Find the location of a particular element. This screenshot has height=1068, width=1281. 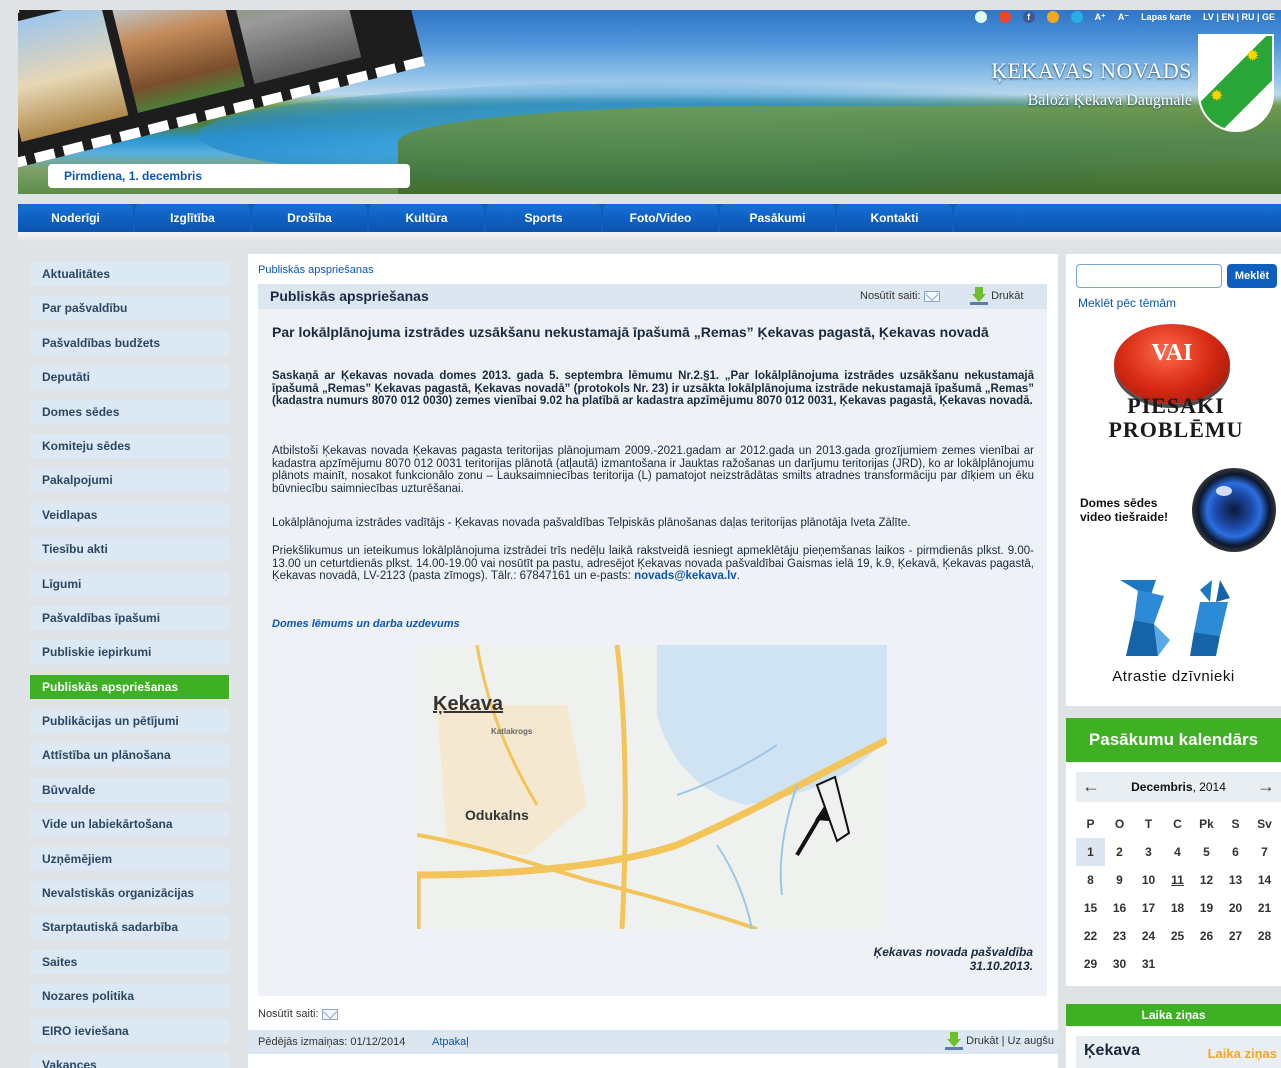

draugiem-icon is located at coordinates (1004, 17).